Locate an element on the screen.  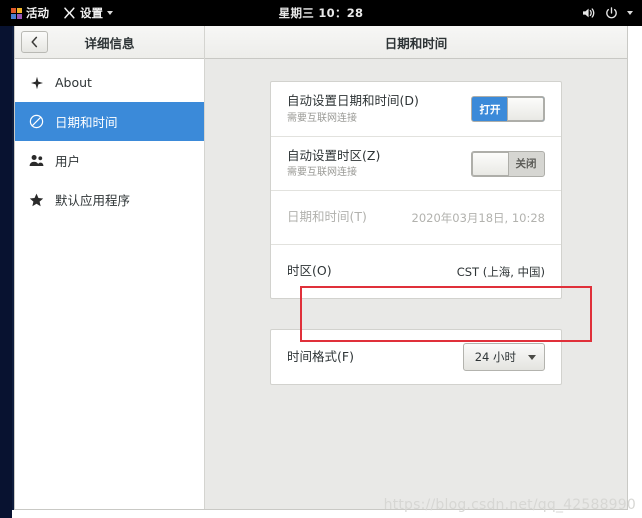
time-format-card: 时间格式(F) 24 小时 is located at coordinates (416, 357).